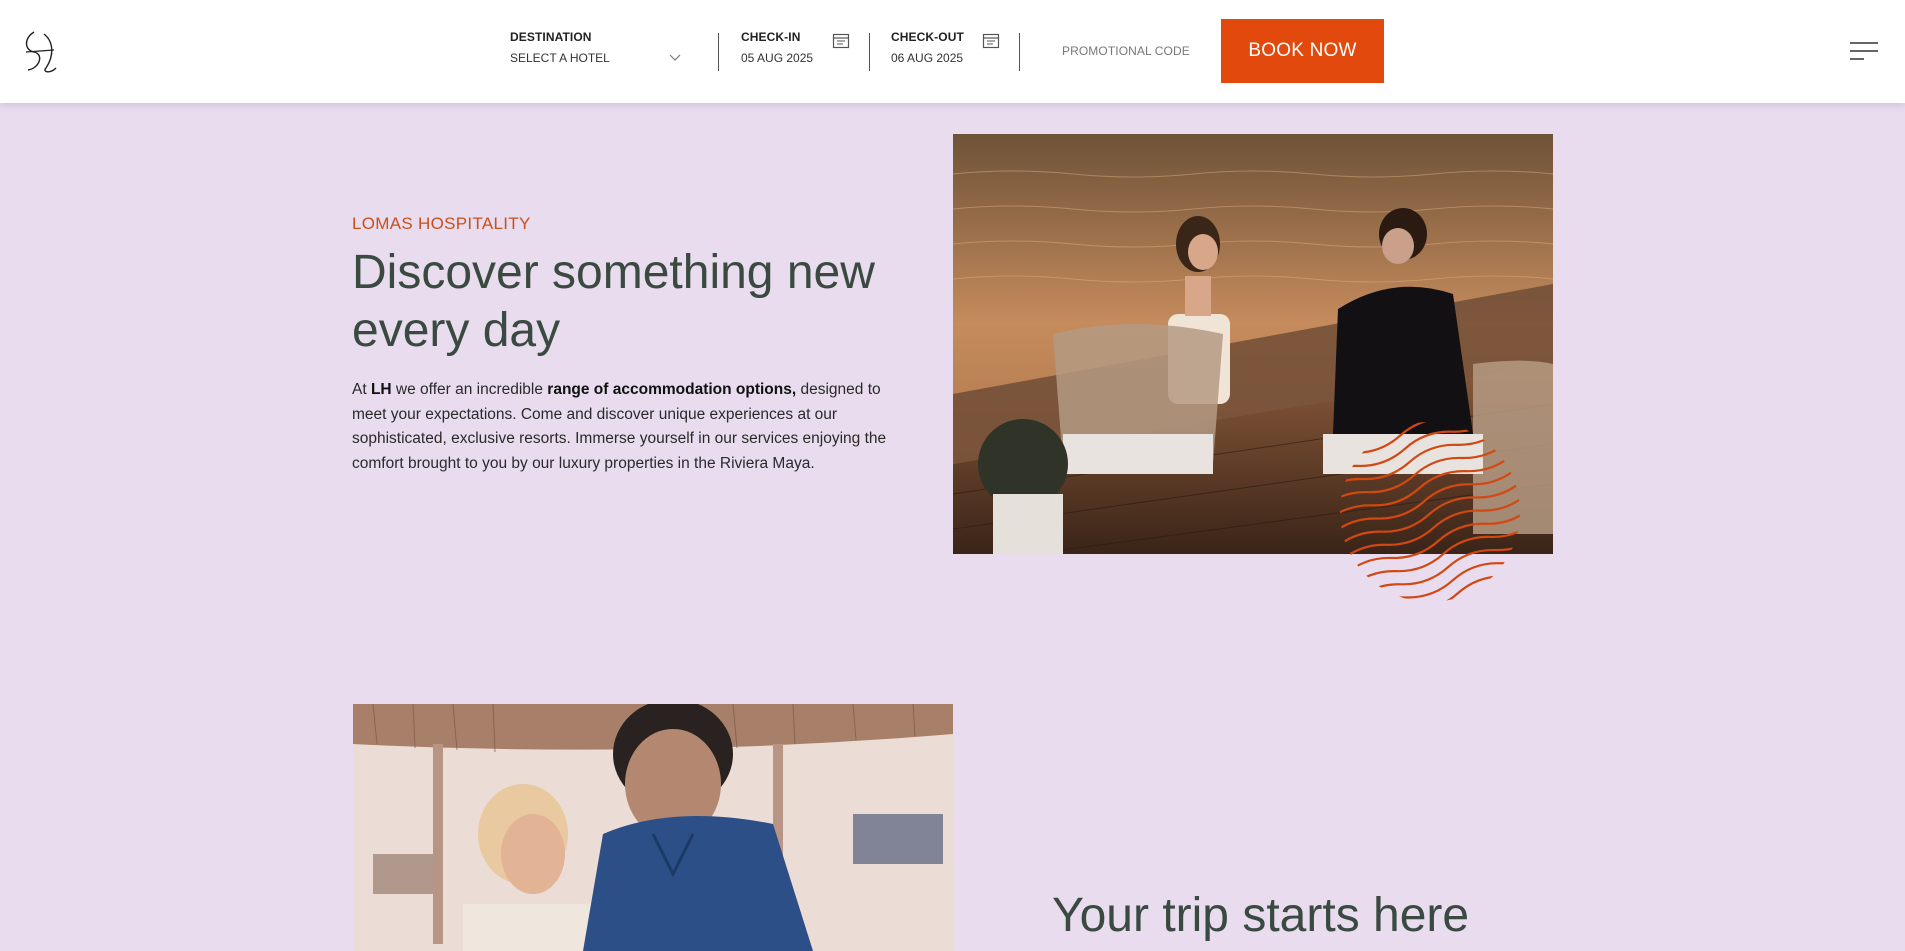 Image resolution: width=1905 pixels, height=951 pixels. I want to click on page-title: Discover something new every day, so click(613, 301).